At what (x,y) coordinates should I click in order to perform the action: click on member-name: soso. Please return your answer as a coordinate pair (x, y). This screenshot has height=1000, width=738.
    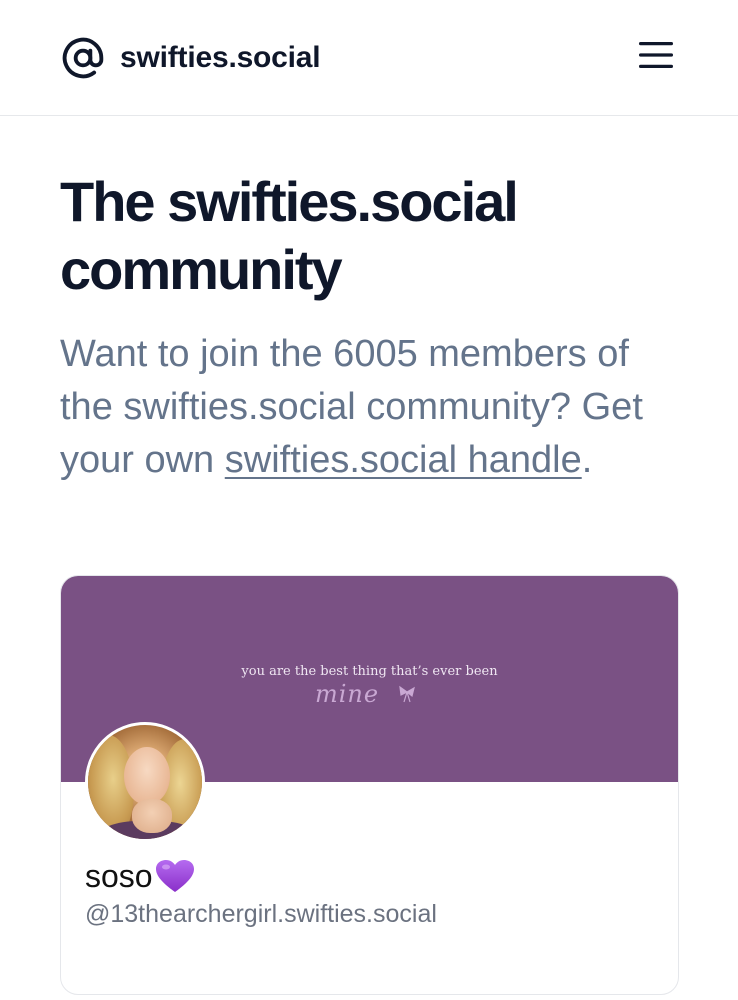
    Looking at the image, I should click on (140, 876).